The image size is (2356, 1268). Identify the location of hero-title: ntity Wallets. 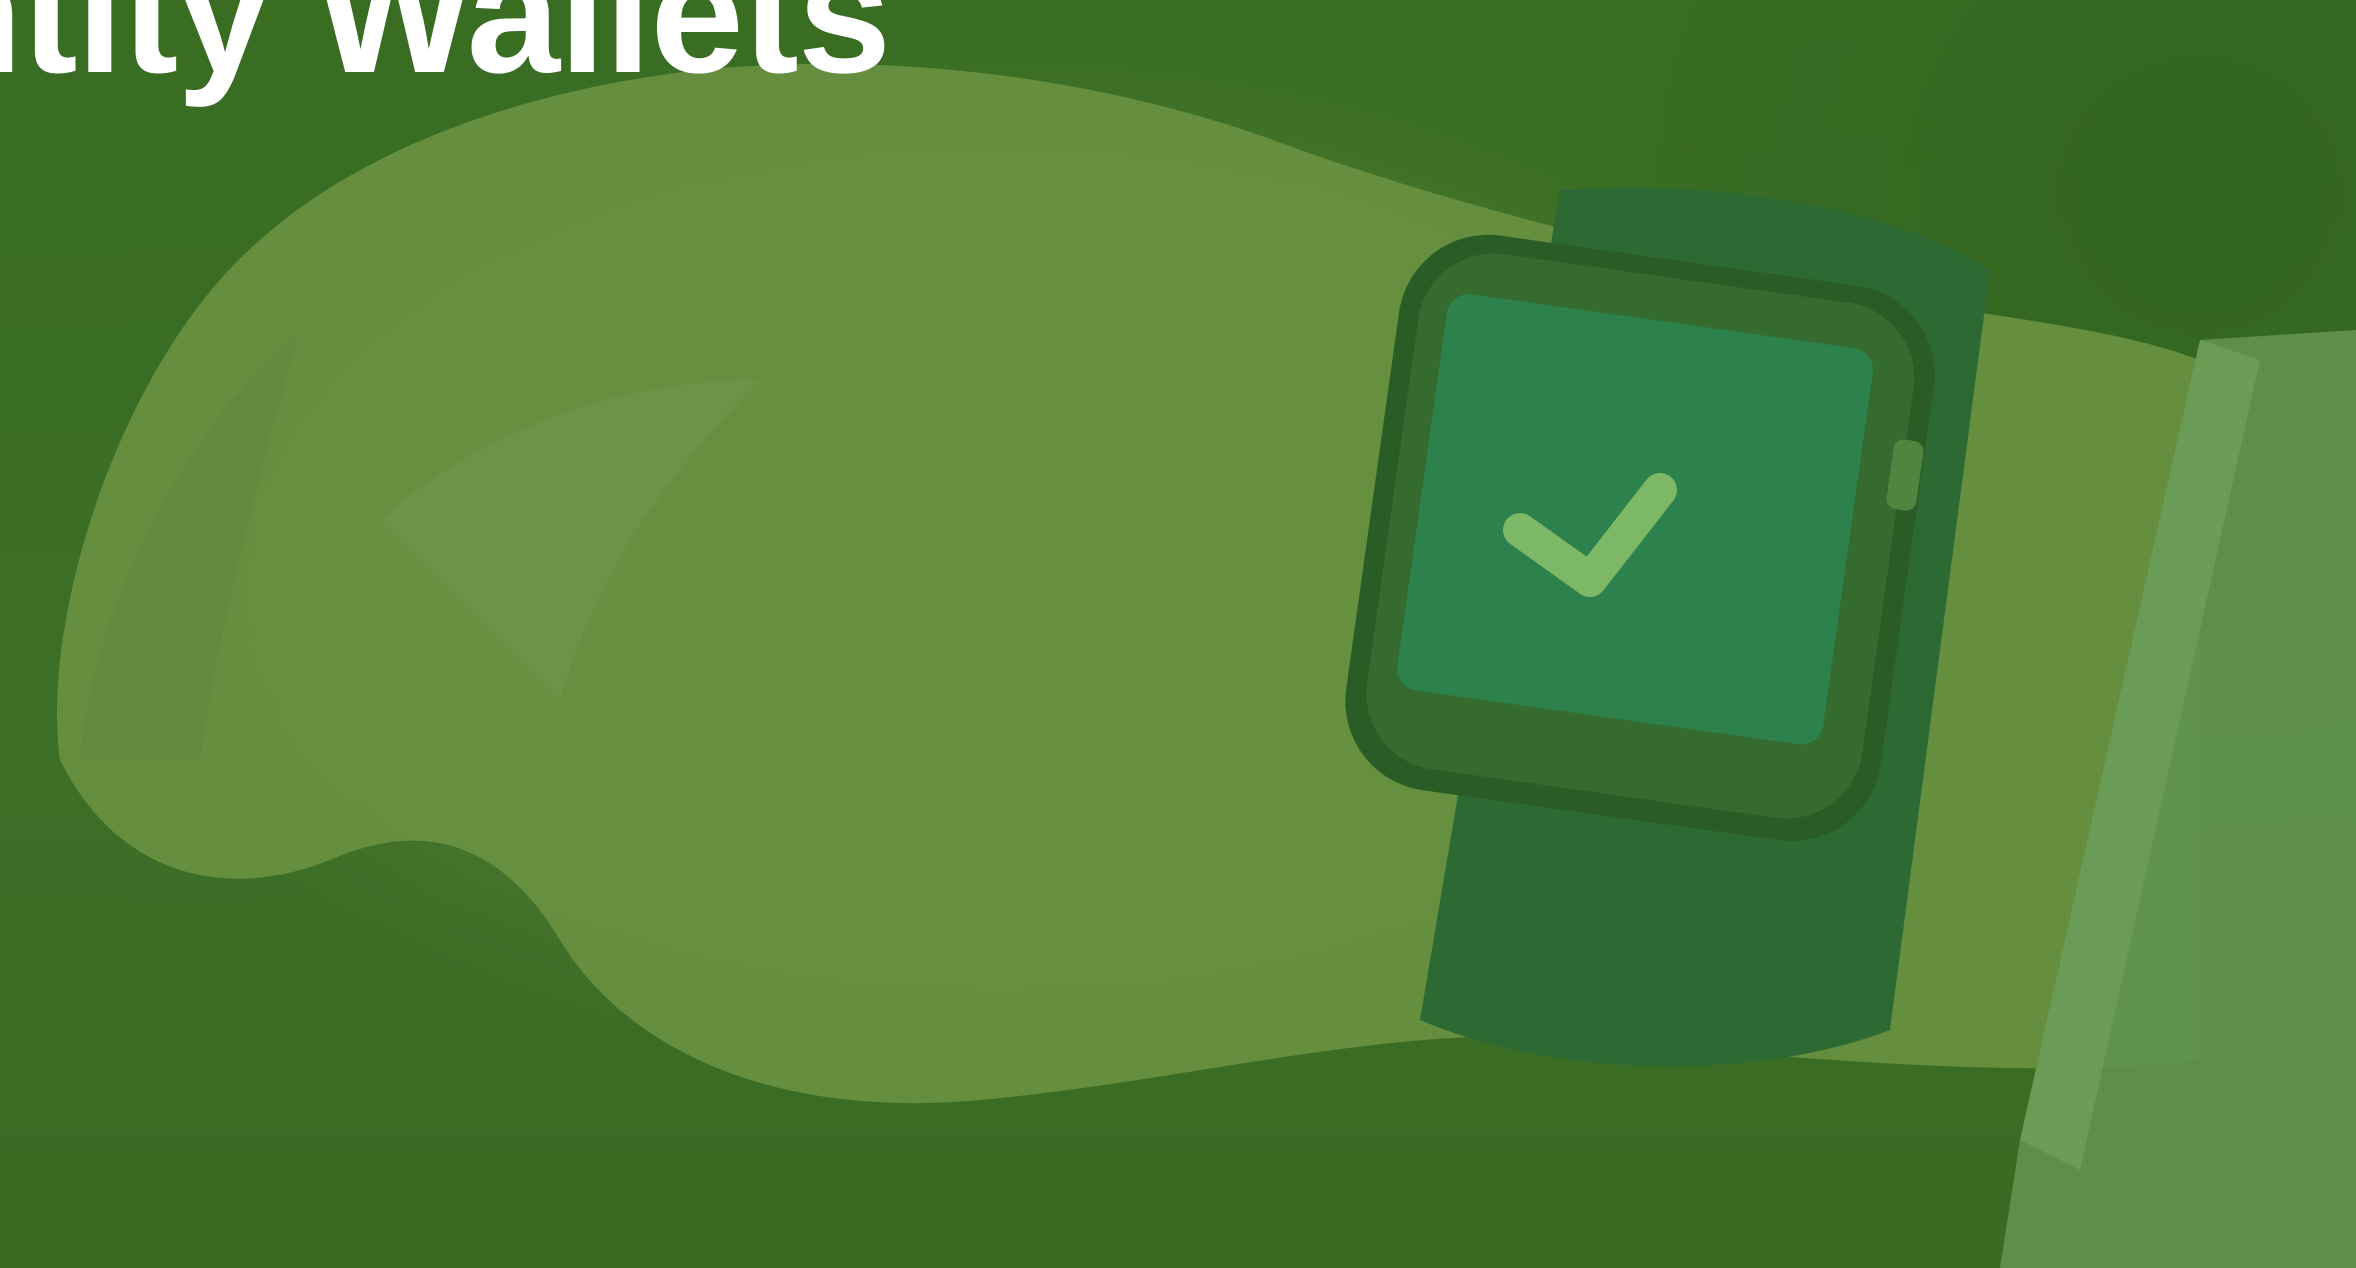
(445, 54).